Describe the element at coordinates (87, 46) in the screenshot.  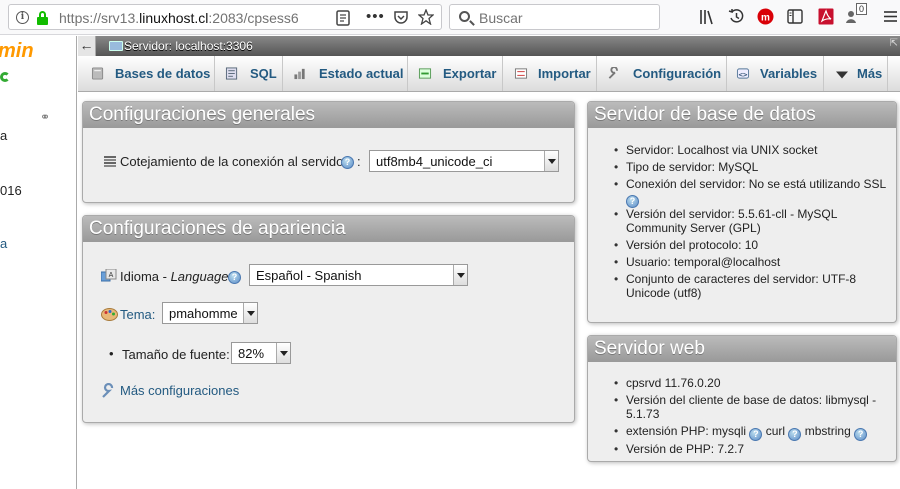
I see `collapse-navigation-button: ←` at that location.